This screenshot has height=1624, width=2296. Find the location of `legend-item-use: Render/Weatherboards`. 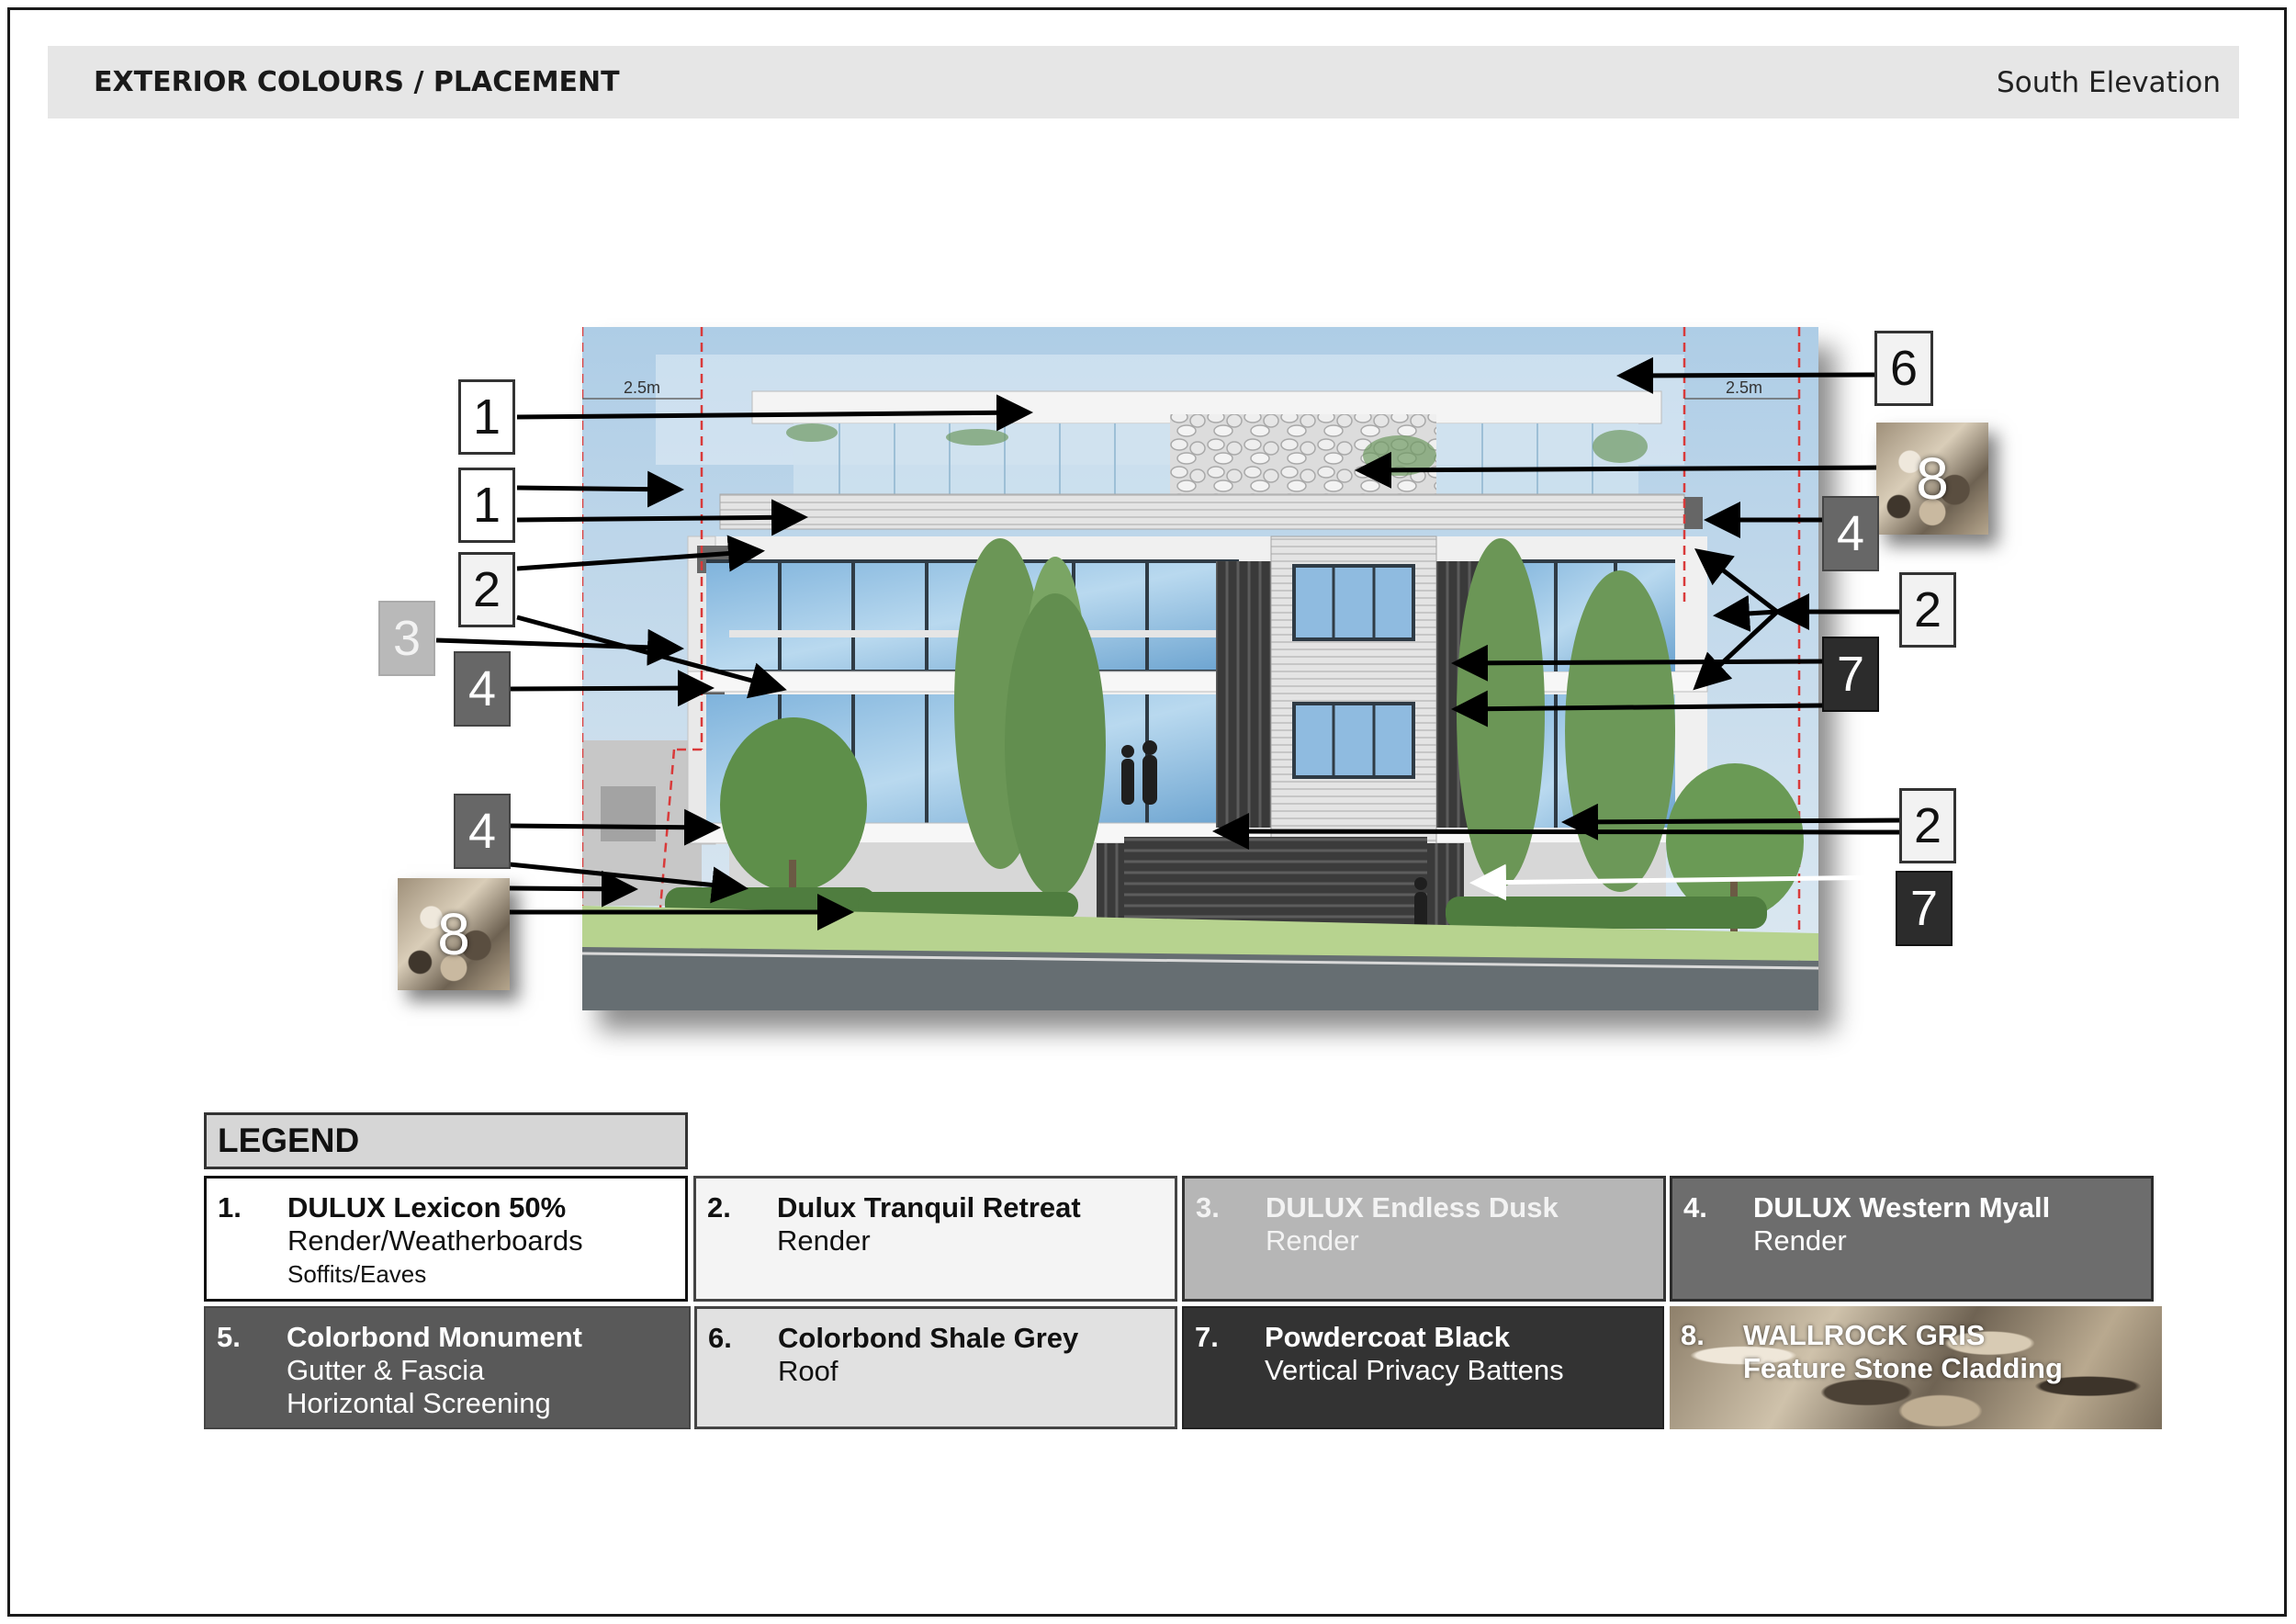

legend-item-use: Render/Weatherboards is located at coordinates (435, 1240).